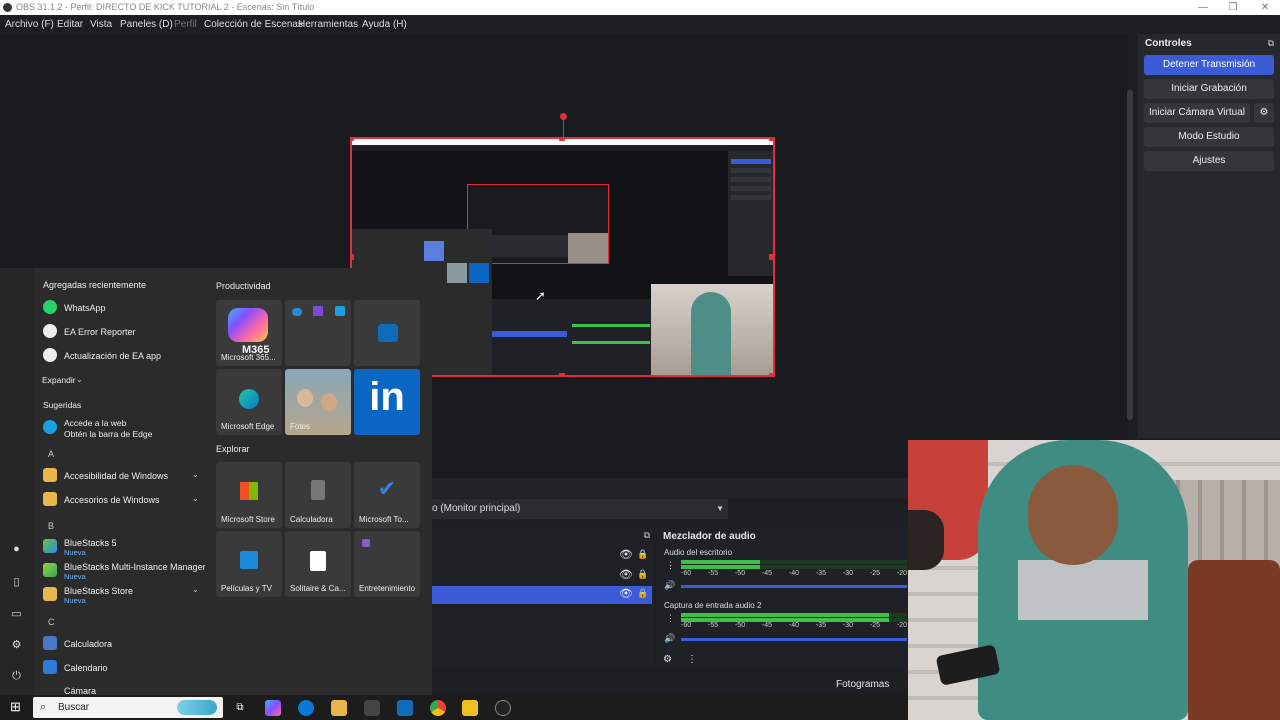 Image resolution: width=1280 pixels, height=720 pixels. I want to click on app-calendario: Calendario, so click(86, 668).